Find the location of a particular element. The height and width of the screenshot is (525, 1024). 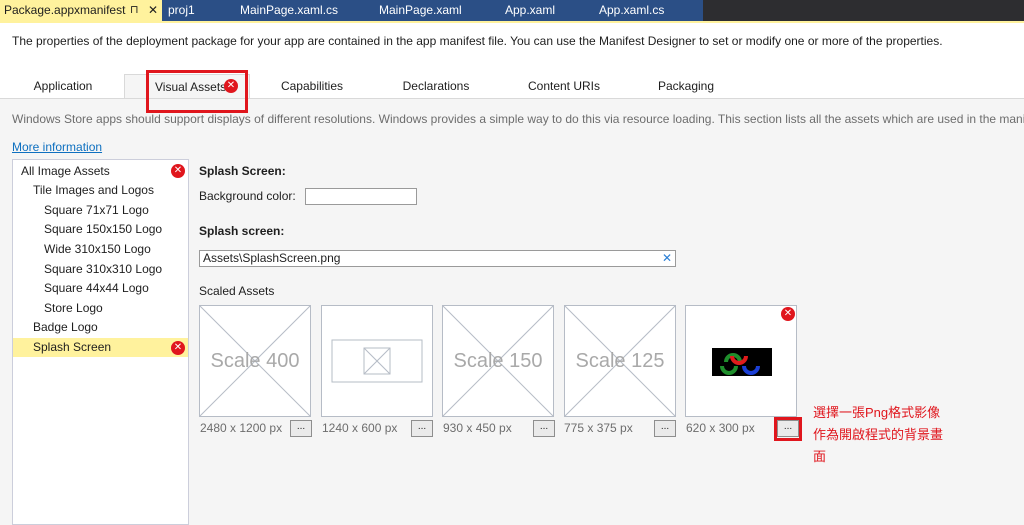

asset-scale-125: Scale 125 is located at coordinates (620, 361).